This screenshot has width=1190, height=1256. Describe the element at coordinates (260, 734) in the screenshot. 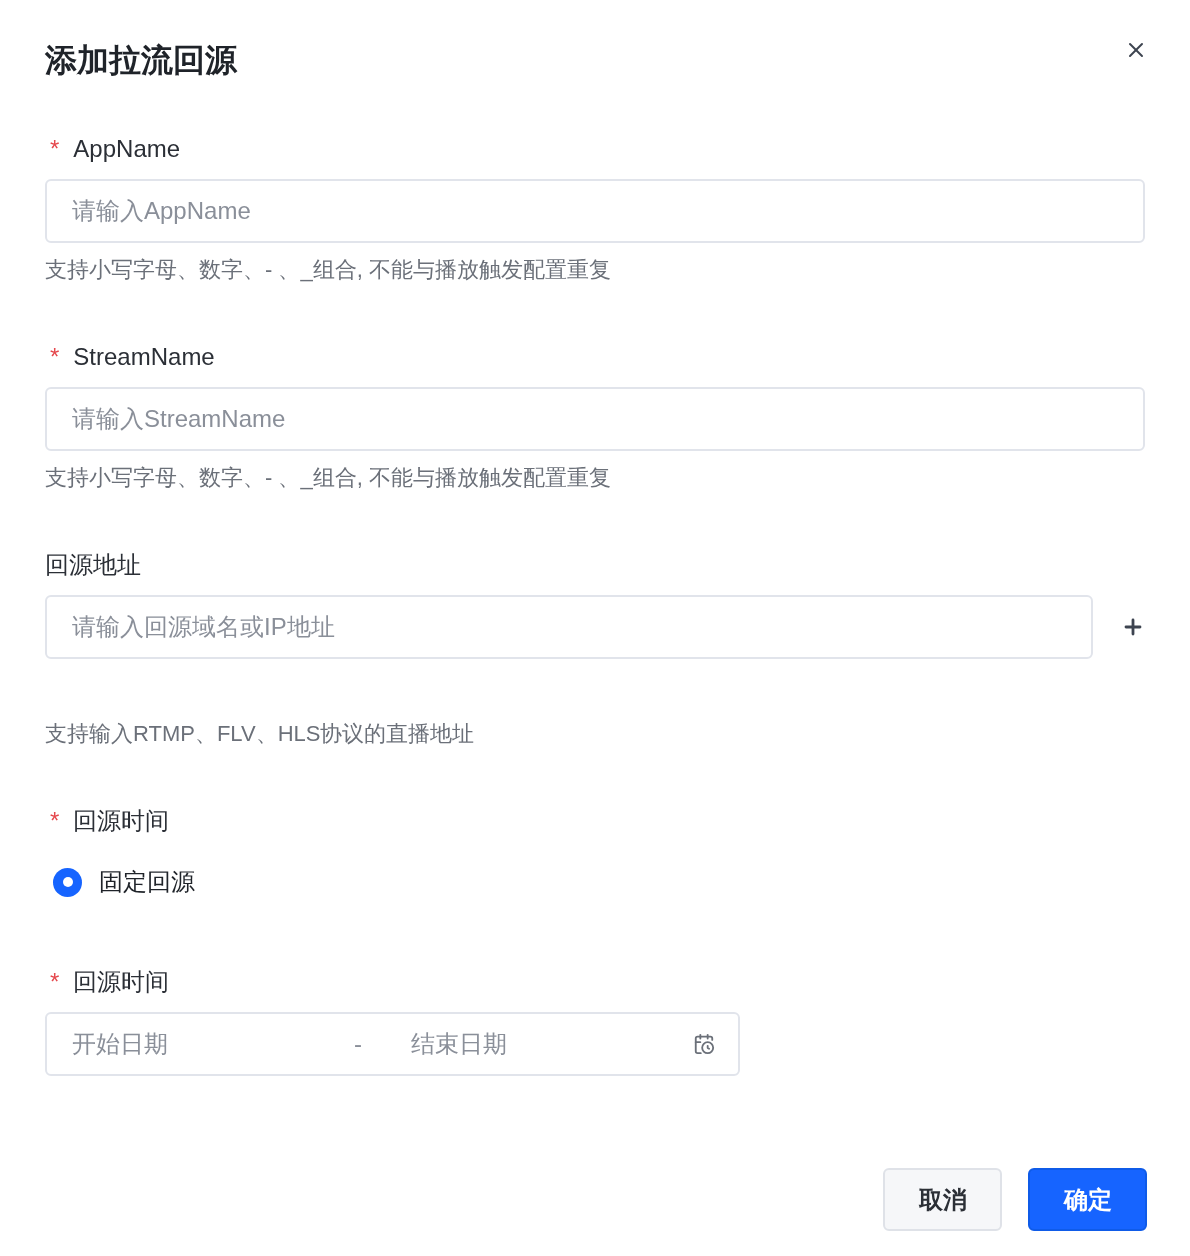

I see `field-hint: 支持输入RTMP、FLV、HLS协议的直播地址` at that location.